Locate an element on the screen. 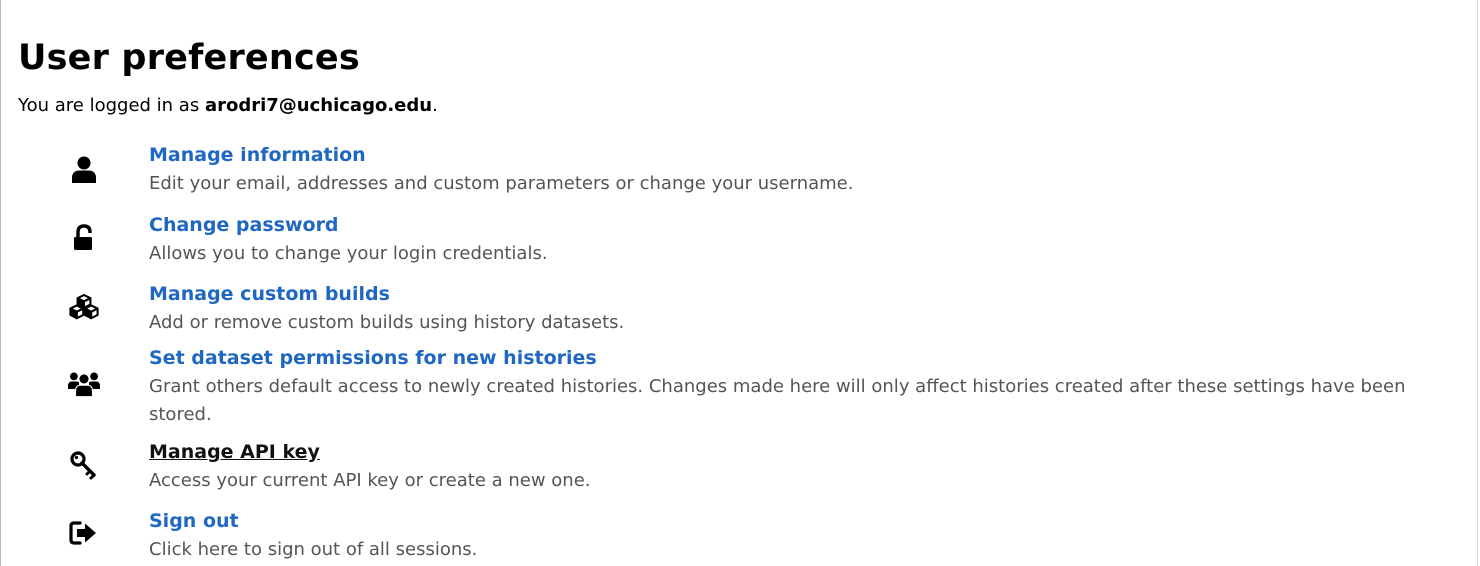 The height and width of the screenshot is (566, 1480). key-icon is located at coordinates (84, 465).